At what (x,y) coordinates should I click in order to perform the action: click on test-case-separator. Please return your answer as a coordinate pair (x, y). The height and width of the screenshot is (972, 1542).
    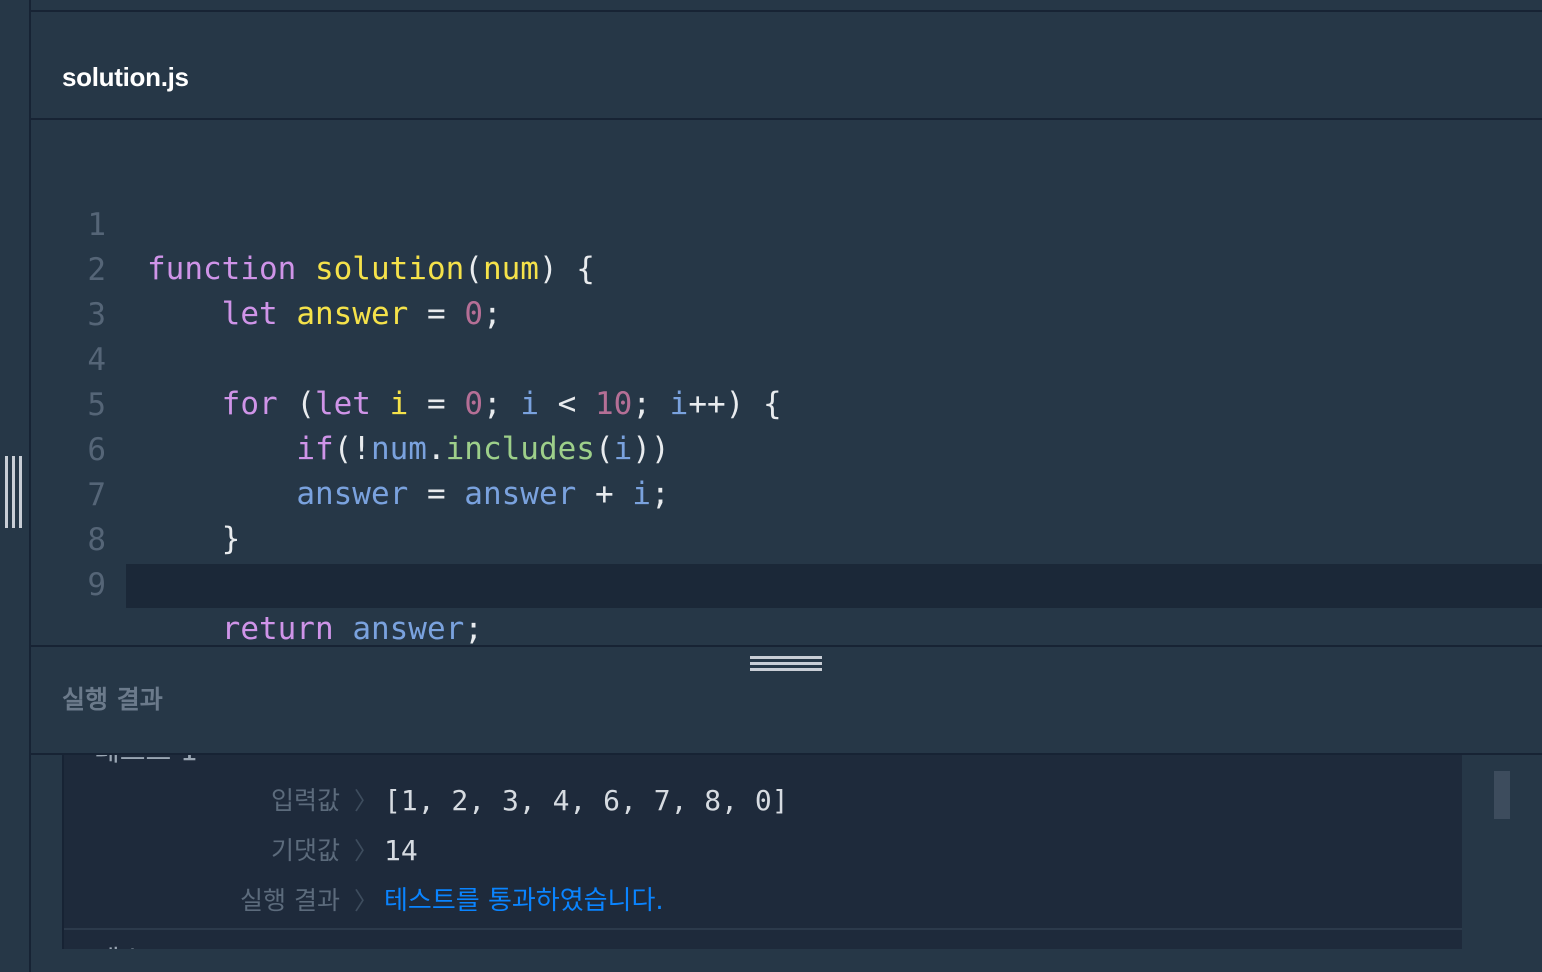
    Looking at the image, I should click on (763, 929).